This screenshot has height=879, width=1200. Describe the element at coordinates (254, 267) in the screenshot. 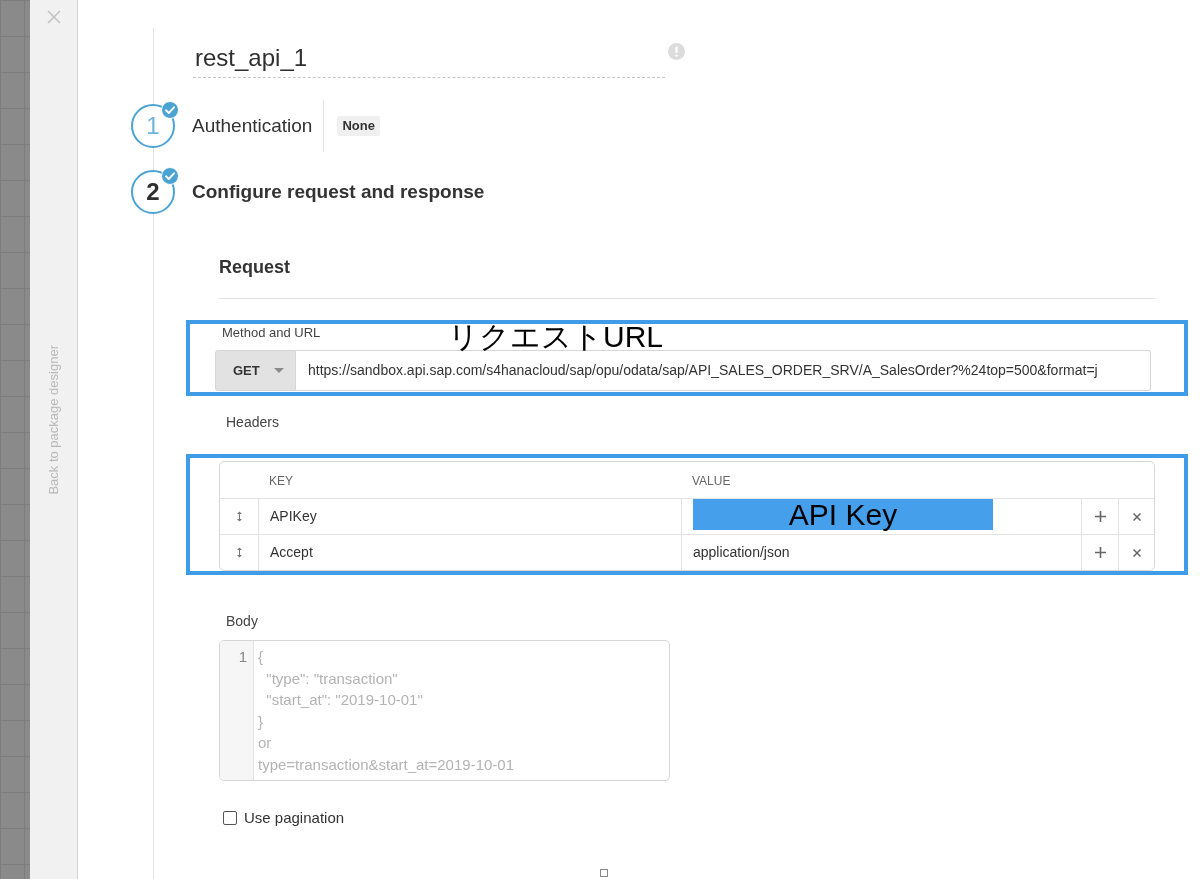

I see `section-heading: Request` at that location.